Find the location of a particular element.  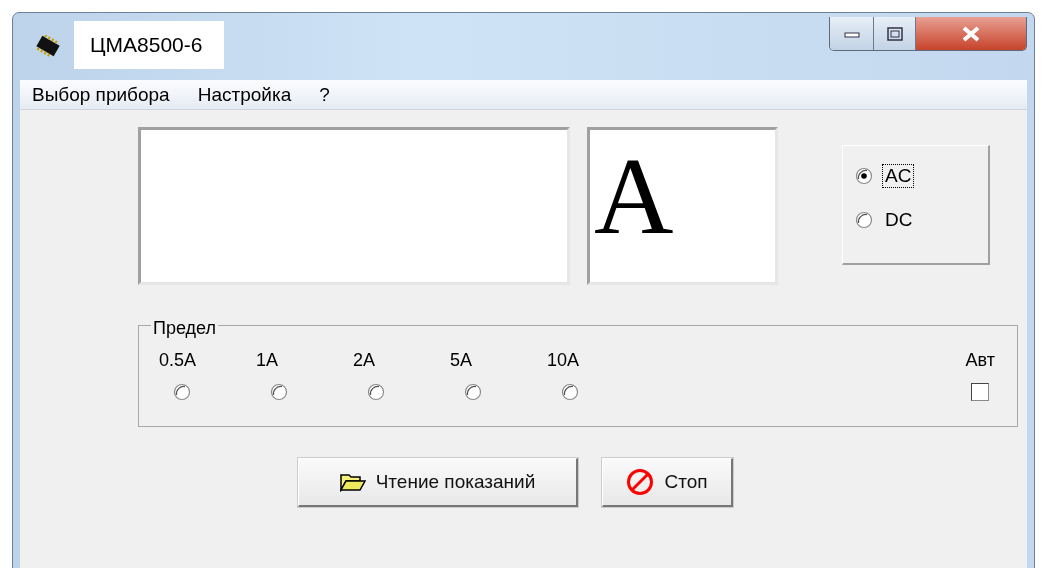

stop-button: Стоп is located at coordinates (667, 482).